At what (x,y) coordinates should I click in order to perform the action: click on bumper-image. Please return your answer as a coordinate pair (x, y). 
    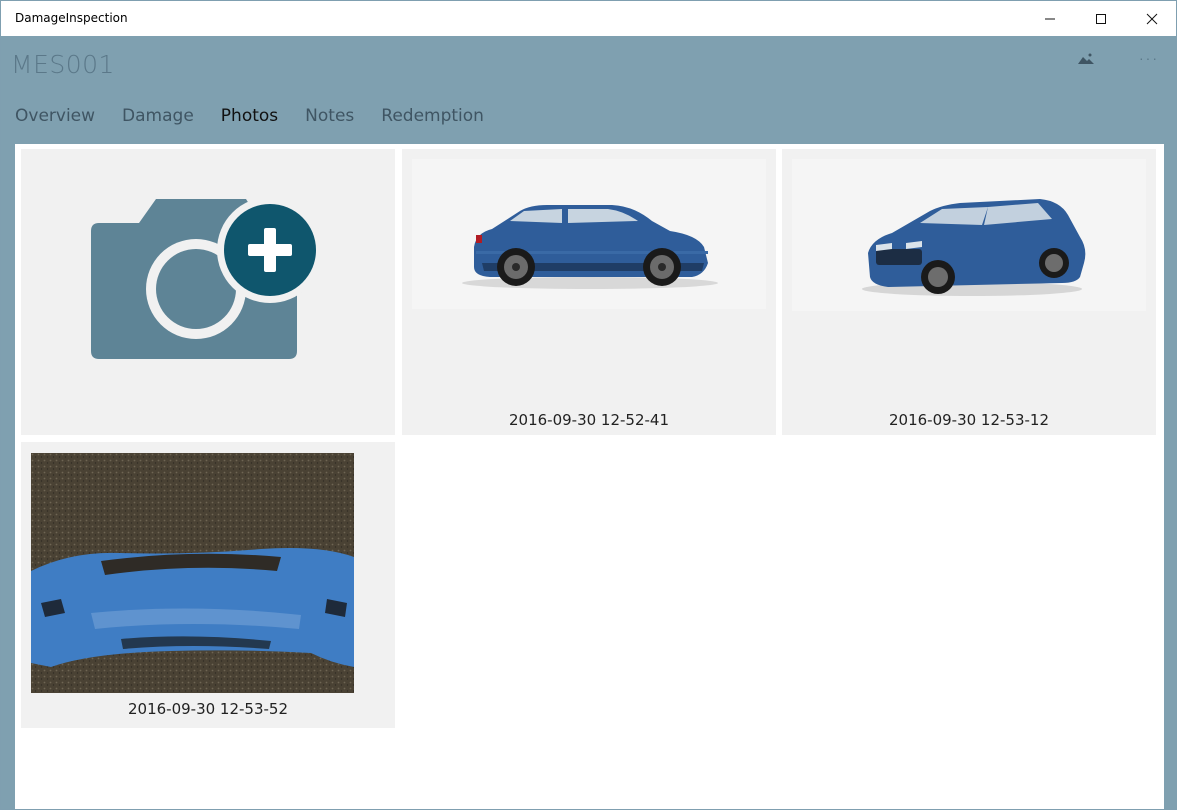
    Looking at the image, I should click on (192, 573).